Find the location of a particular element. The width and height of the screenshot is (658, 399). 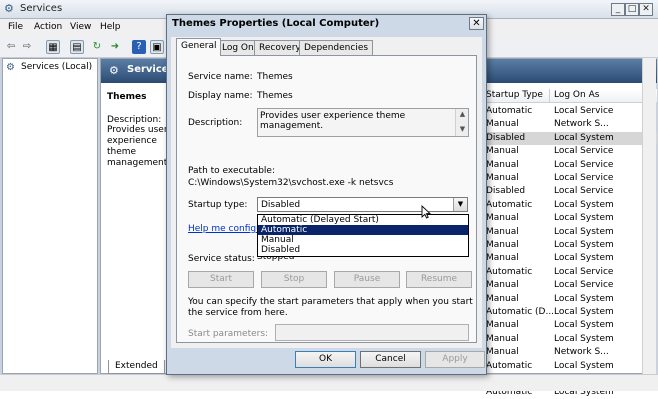

tree-pane: ⚙ Services (Local) is located at coordinates (50, 216).